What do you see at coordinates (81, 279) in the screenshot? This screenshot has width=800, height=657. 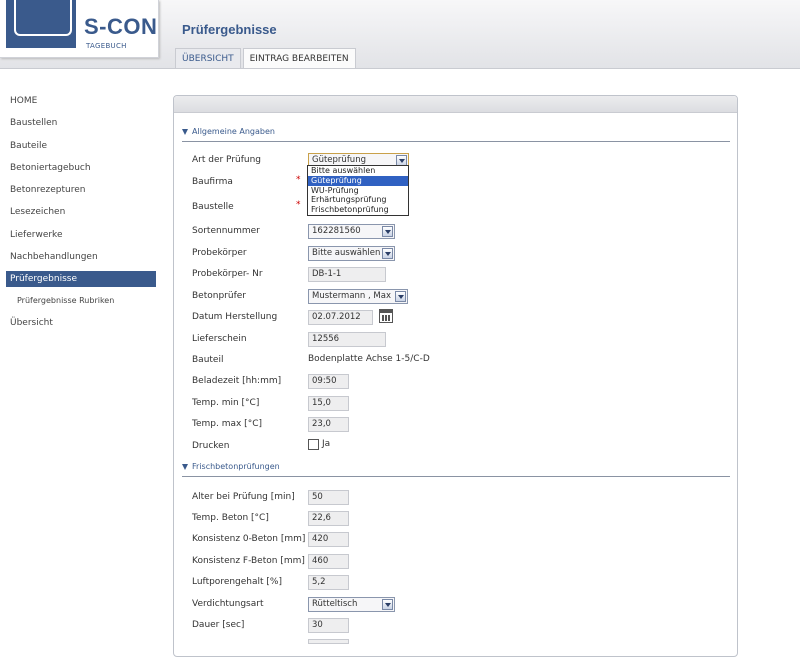 I see `sidebar-item-pruefergebnisse: Prüfergebnisse` at bounding box center [81, 279].